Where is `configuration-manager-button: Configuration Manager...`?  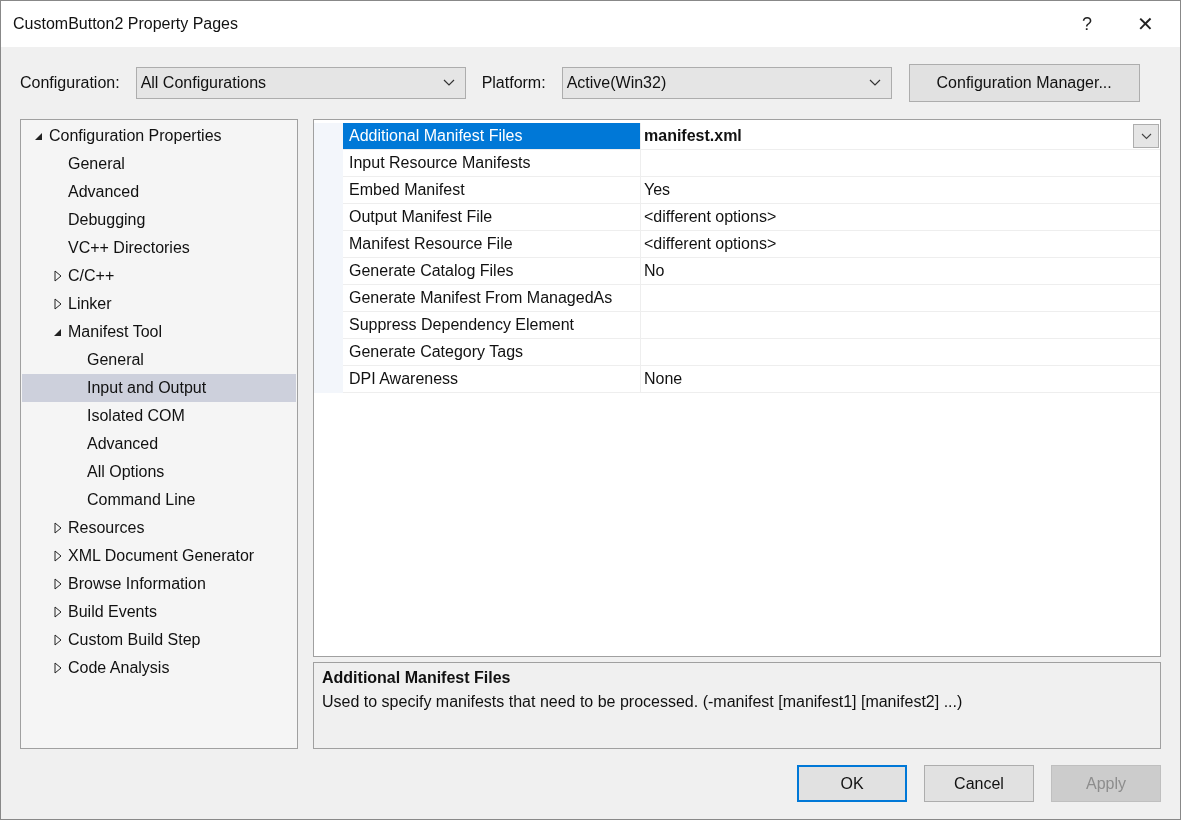 configuration-manager-button: Configuration Manager... is located at coordinates (1024, 83).